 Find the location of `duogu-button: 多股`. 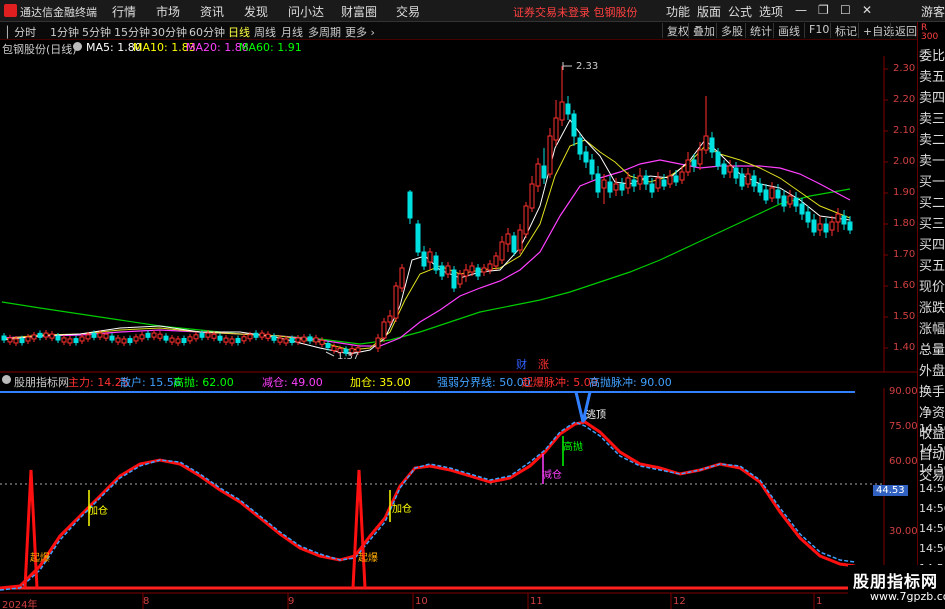

duogu-button: 多股 is located at coordinates (729, 30).